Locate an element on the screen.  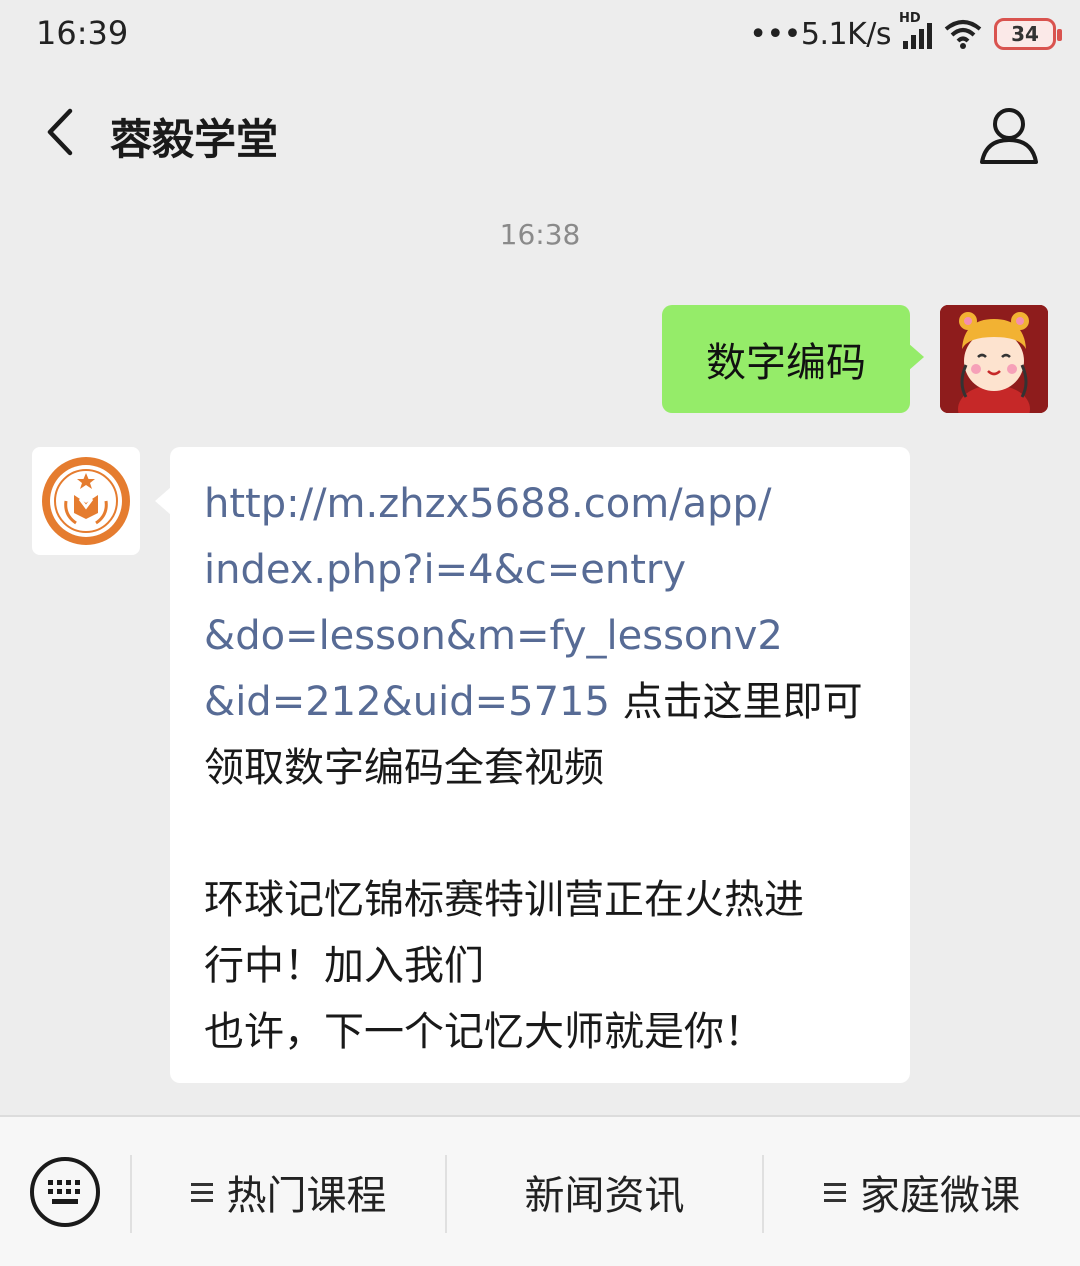
status-indicators: •••5.1K/s HD 34 is located at coordinates (905, 33).